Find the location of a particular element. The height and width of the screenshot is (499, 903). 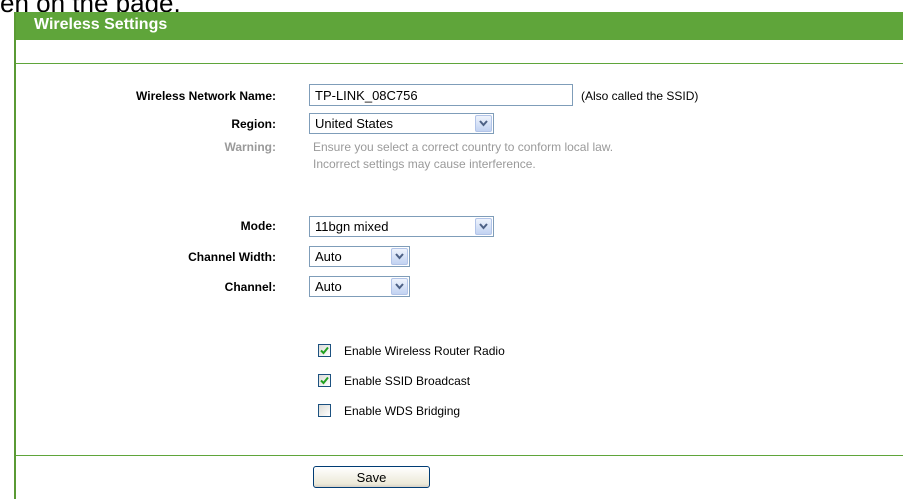

enable-ssid-broadcast-label: Enable SSID Broadcast is located at coordinates (407, 381).